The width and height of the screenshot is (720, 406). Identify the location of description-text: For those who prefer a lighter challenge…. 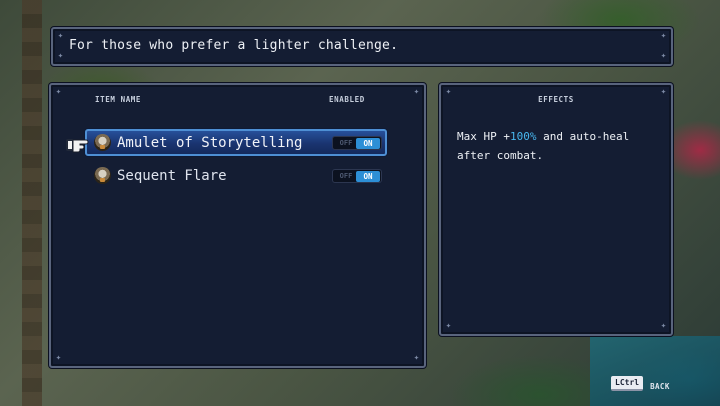
(234, 45).